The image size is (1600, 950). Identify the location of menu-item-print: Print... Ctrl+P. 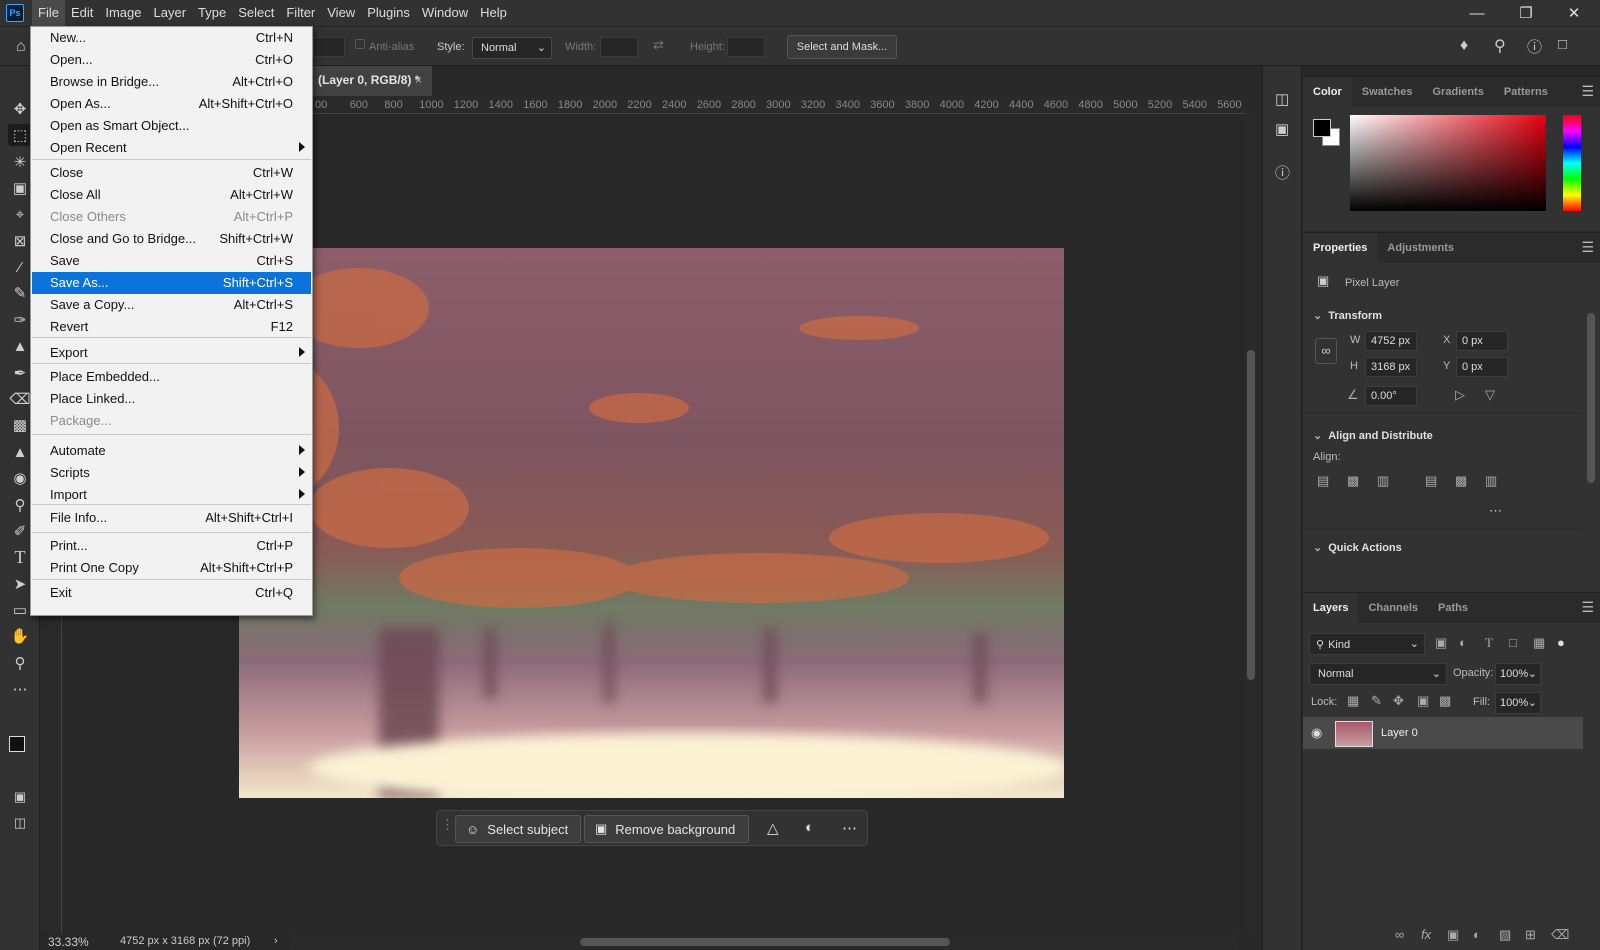
(171, 546).